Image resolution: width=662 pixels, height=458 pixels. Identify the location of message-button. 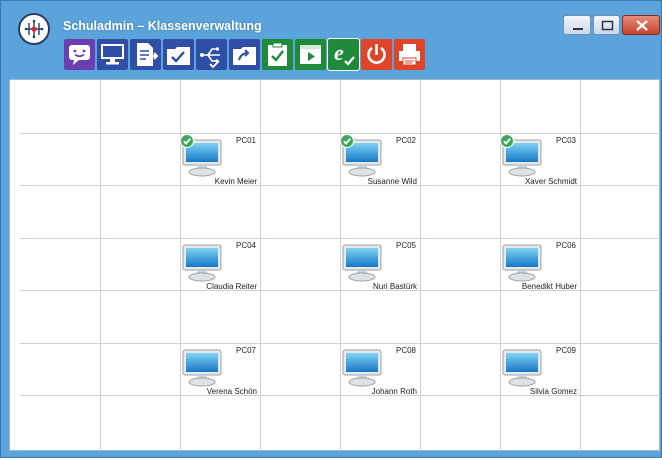
(79, 54).